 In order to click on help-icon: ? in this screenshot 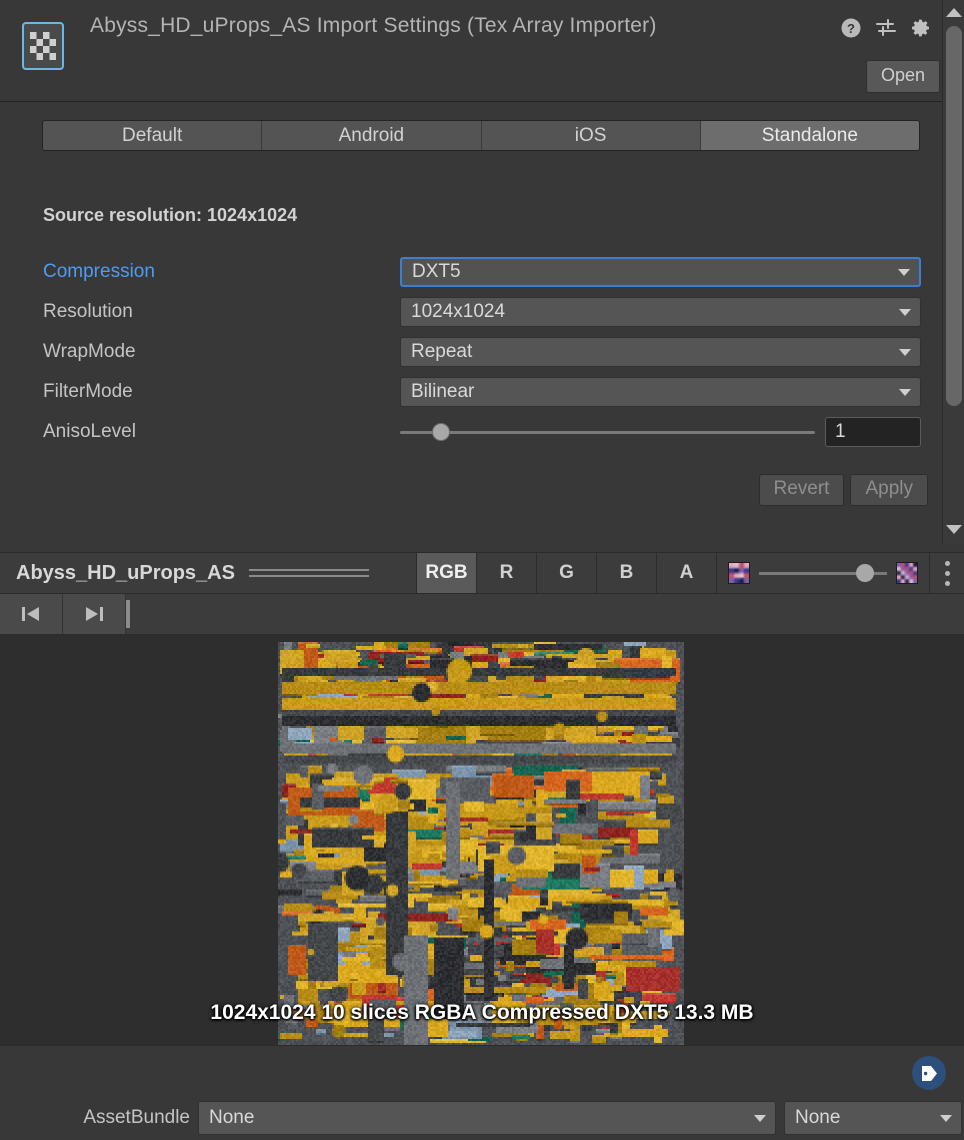, I will do `click(851, 28)`.